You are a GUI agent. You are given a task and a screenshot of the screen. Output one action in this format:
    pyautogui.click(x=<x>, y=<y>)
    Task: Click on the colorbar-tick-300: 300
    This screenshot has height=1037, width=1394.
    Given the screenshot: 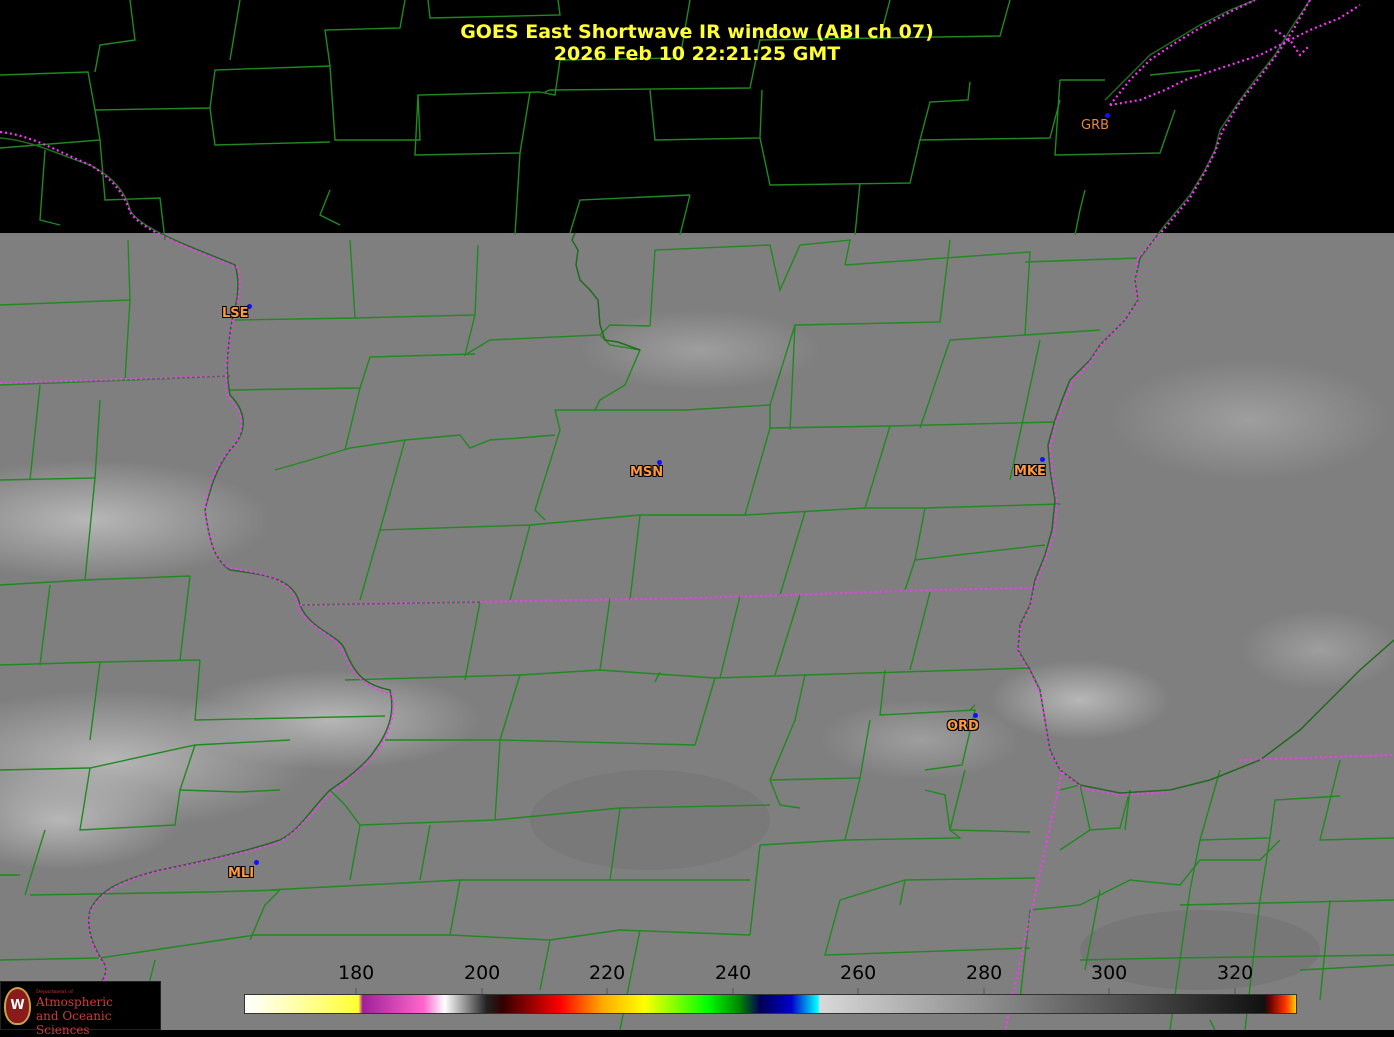 What is the action you would take?
    pyautogui.click(x=1109, y=973)
    